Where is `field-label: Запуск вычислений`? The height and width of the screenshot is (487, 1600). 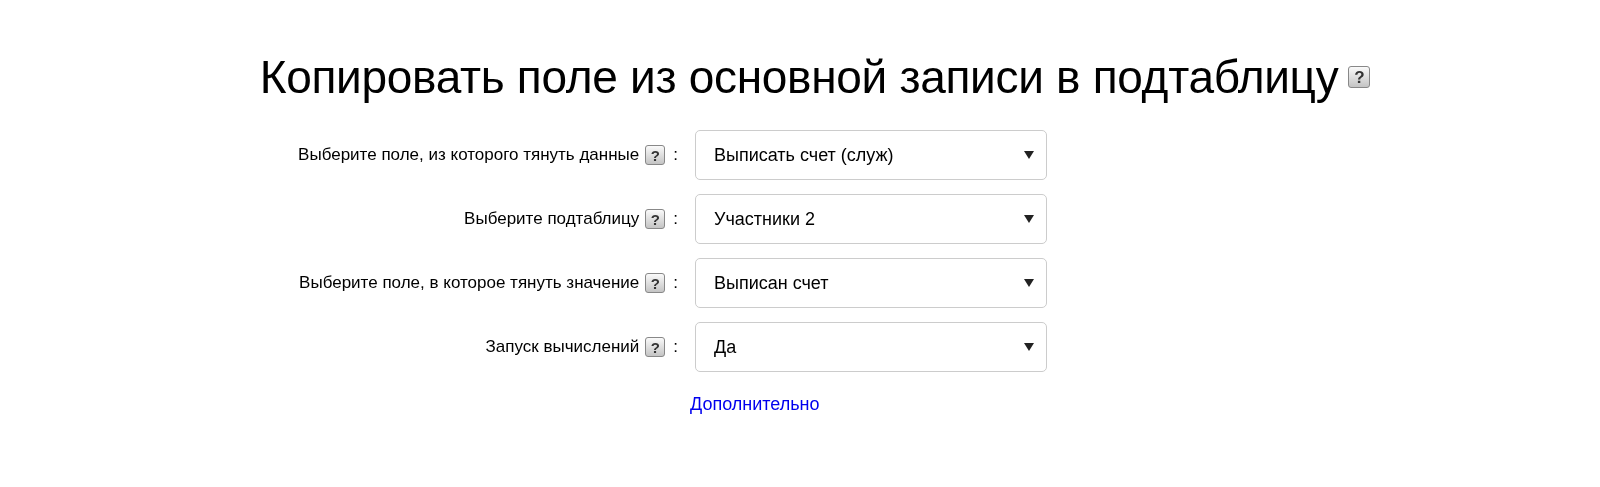
field-label: Запуск вычислений is located at coordinates (562, 347).